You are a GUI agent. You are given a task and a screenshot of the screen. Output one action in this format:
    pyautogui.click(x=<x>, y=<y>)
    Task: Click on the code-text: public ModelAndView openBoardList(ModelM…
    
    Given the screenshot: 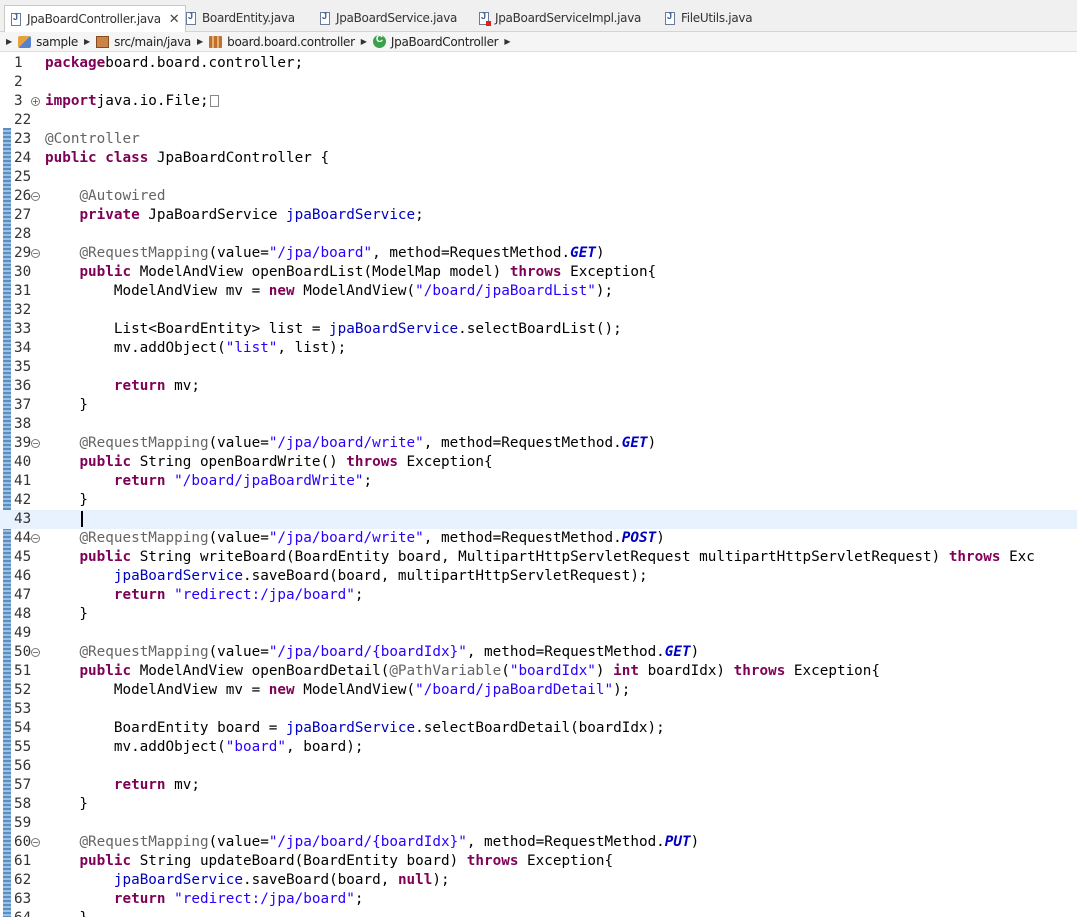 What is the action you would take?
    pyautogui.click(x=368, y=272)
    